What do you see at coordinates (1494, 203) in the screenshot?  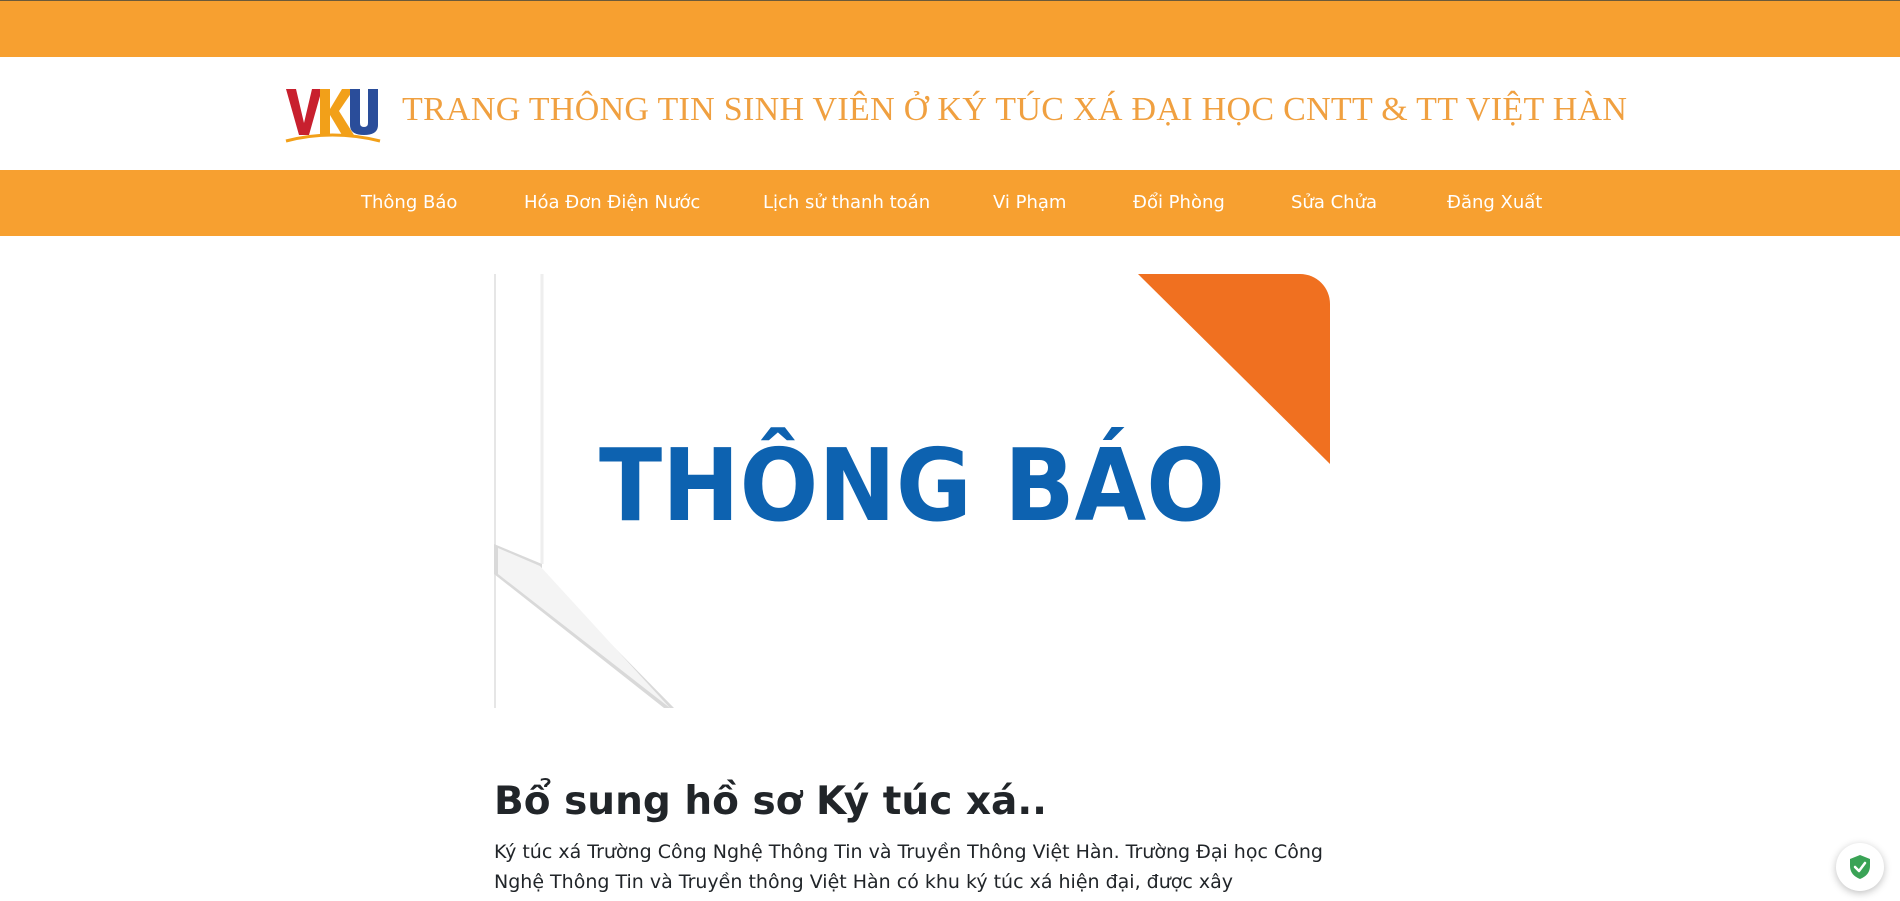 I see `nav-item-dang-xuat: Đăng Xuất` at bounding box center [1494, 203].